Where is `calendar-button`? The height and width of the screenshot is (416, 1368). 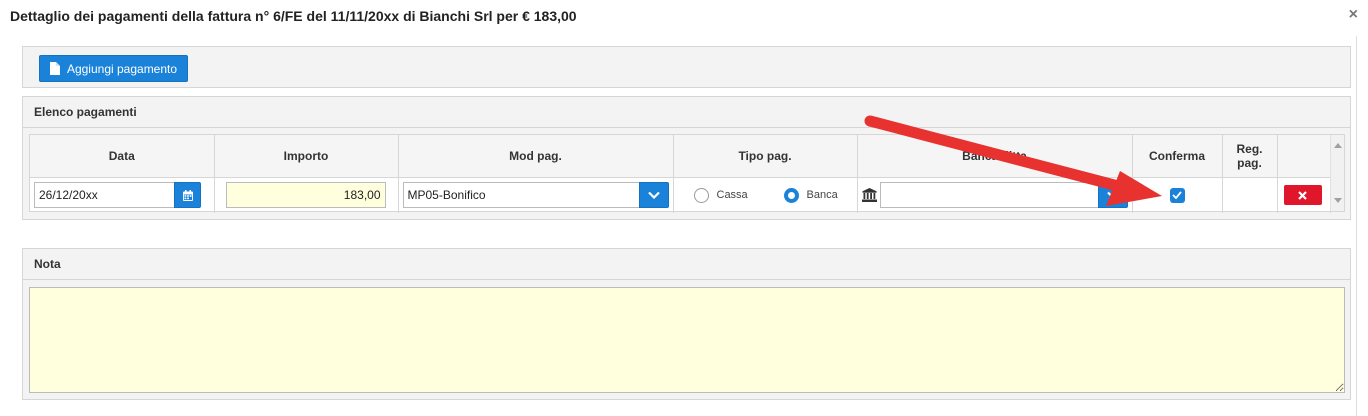
calendar-button is located at coordinates (187, 195).